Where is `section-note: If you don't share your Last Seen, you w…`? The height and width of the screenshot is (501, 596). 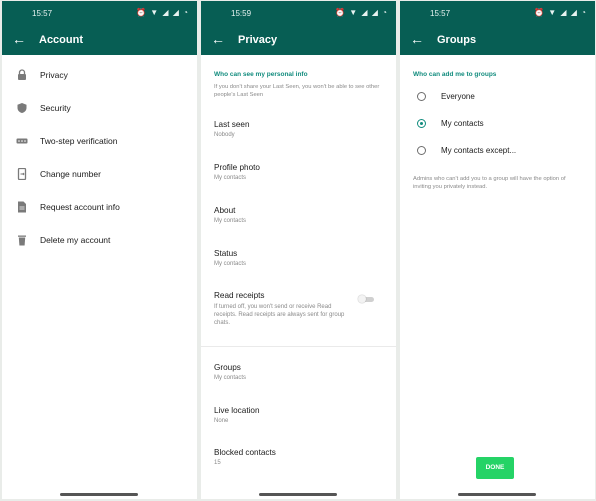
section-note: If you don't share your Last Seen, you w… is located at coordinates (297, 91).